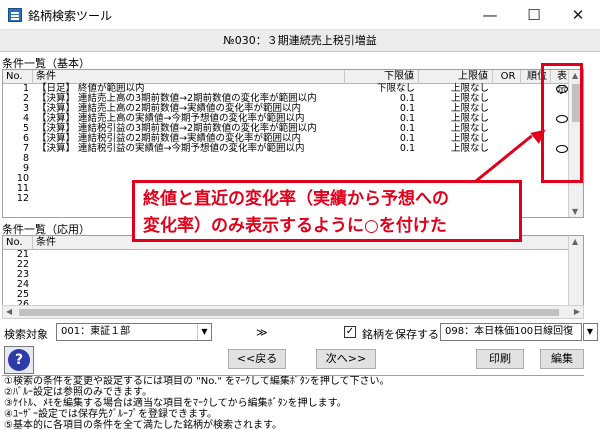  Describe the element at coordinates (300, 15) in the screenshot. I see `title-bar: 銘柄検索ツール — ☐ ✕` at that location.